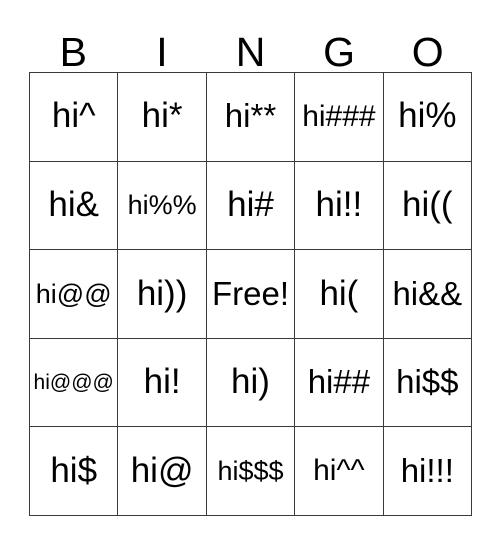  Describe the element at coordinates (339, 51) in the screenshot. I see `bingo-header-letter: G` at that location.